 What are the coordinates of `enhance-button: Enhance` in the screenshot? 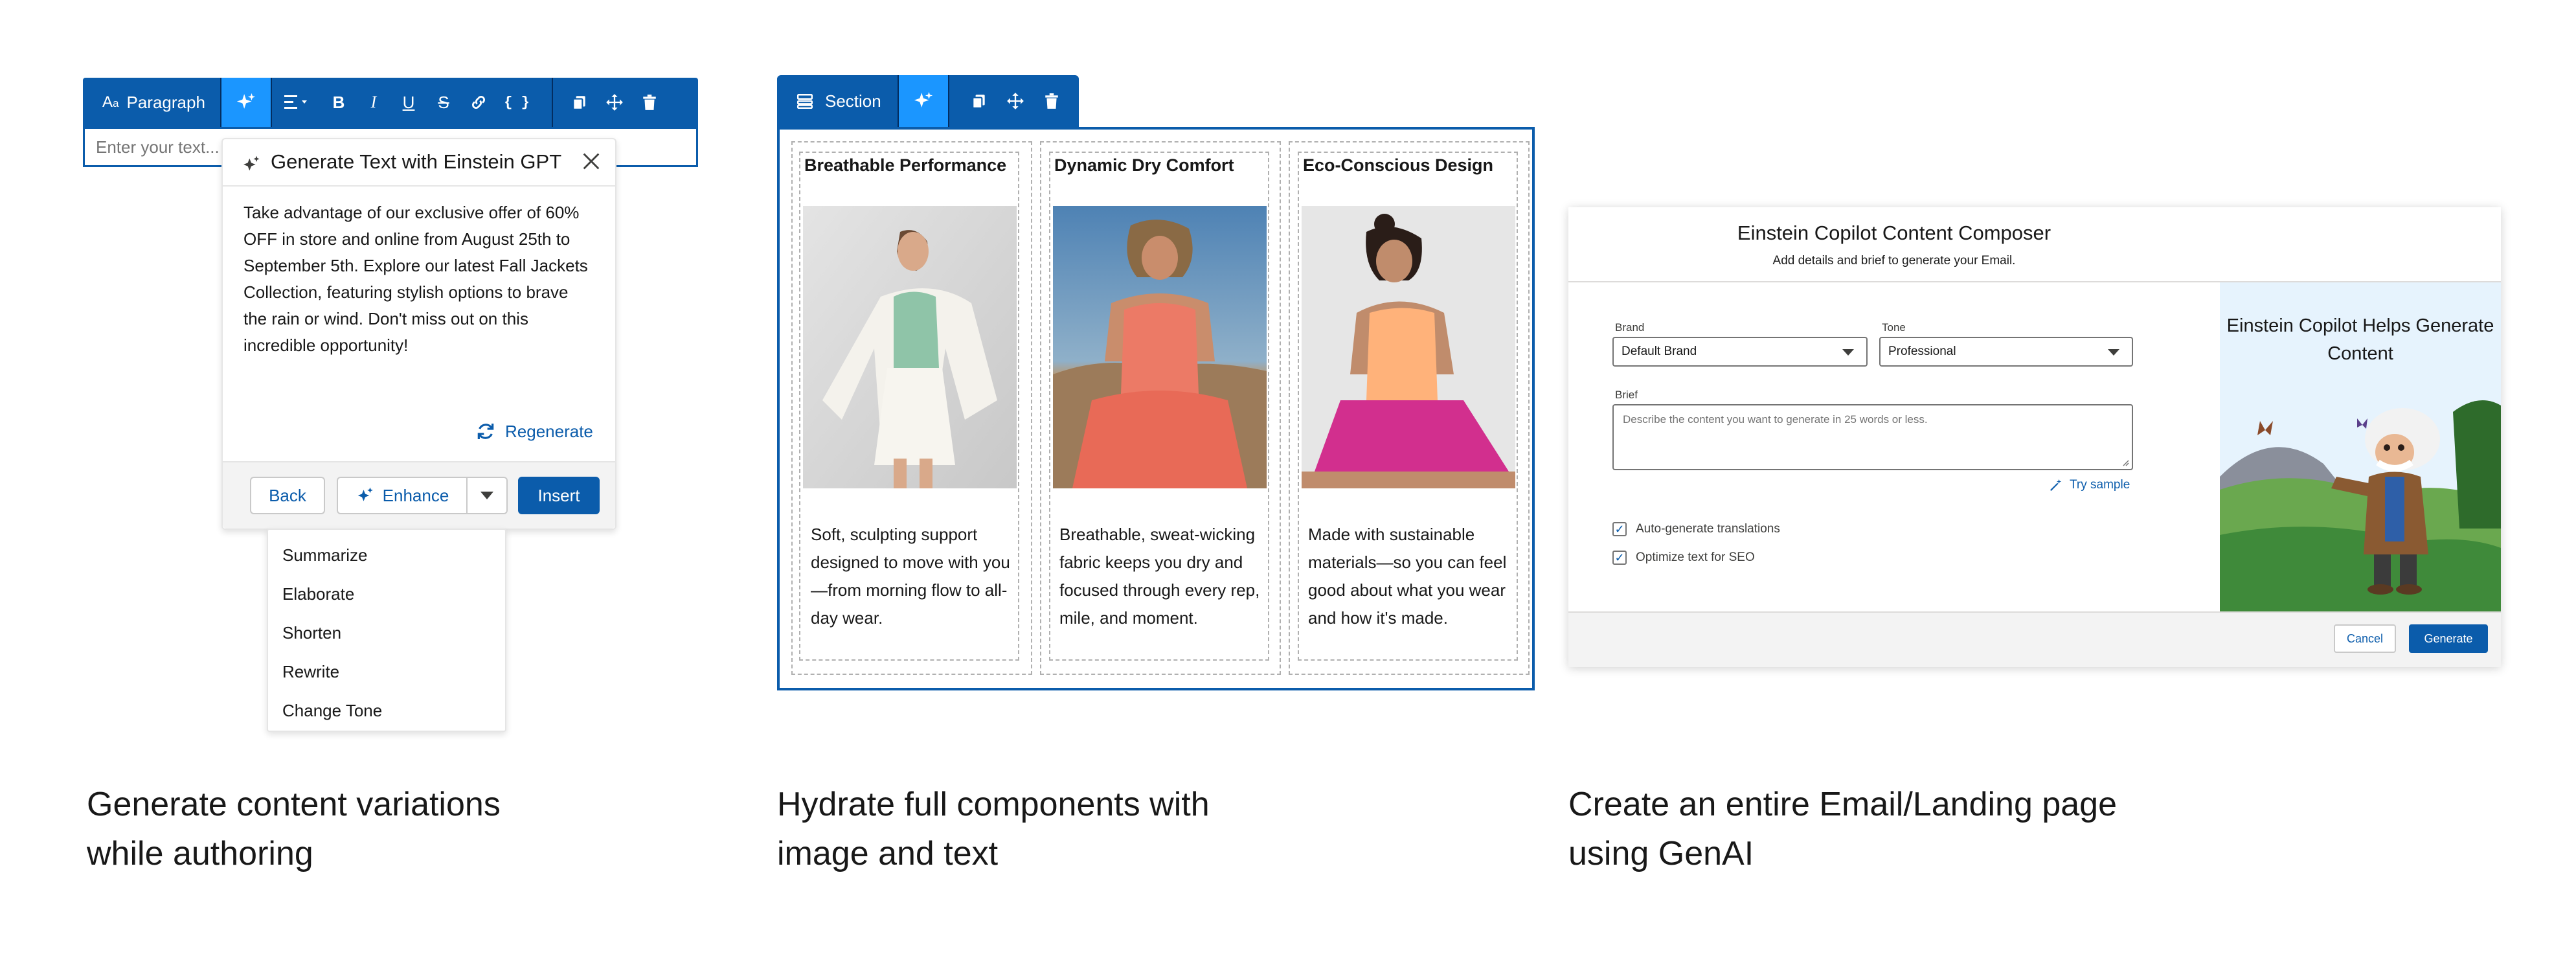 It's located at (403, 495).